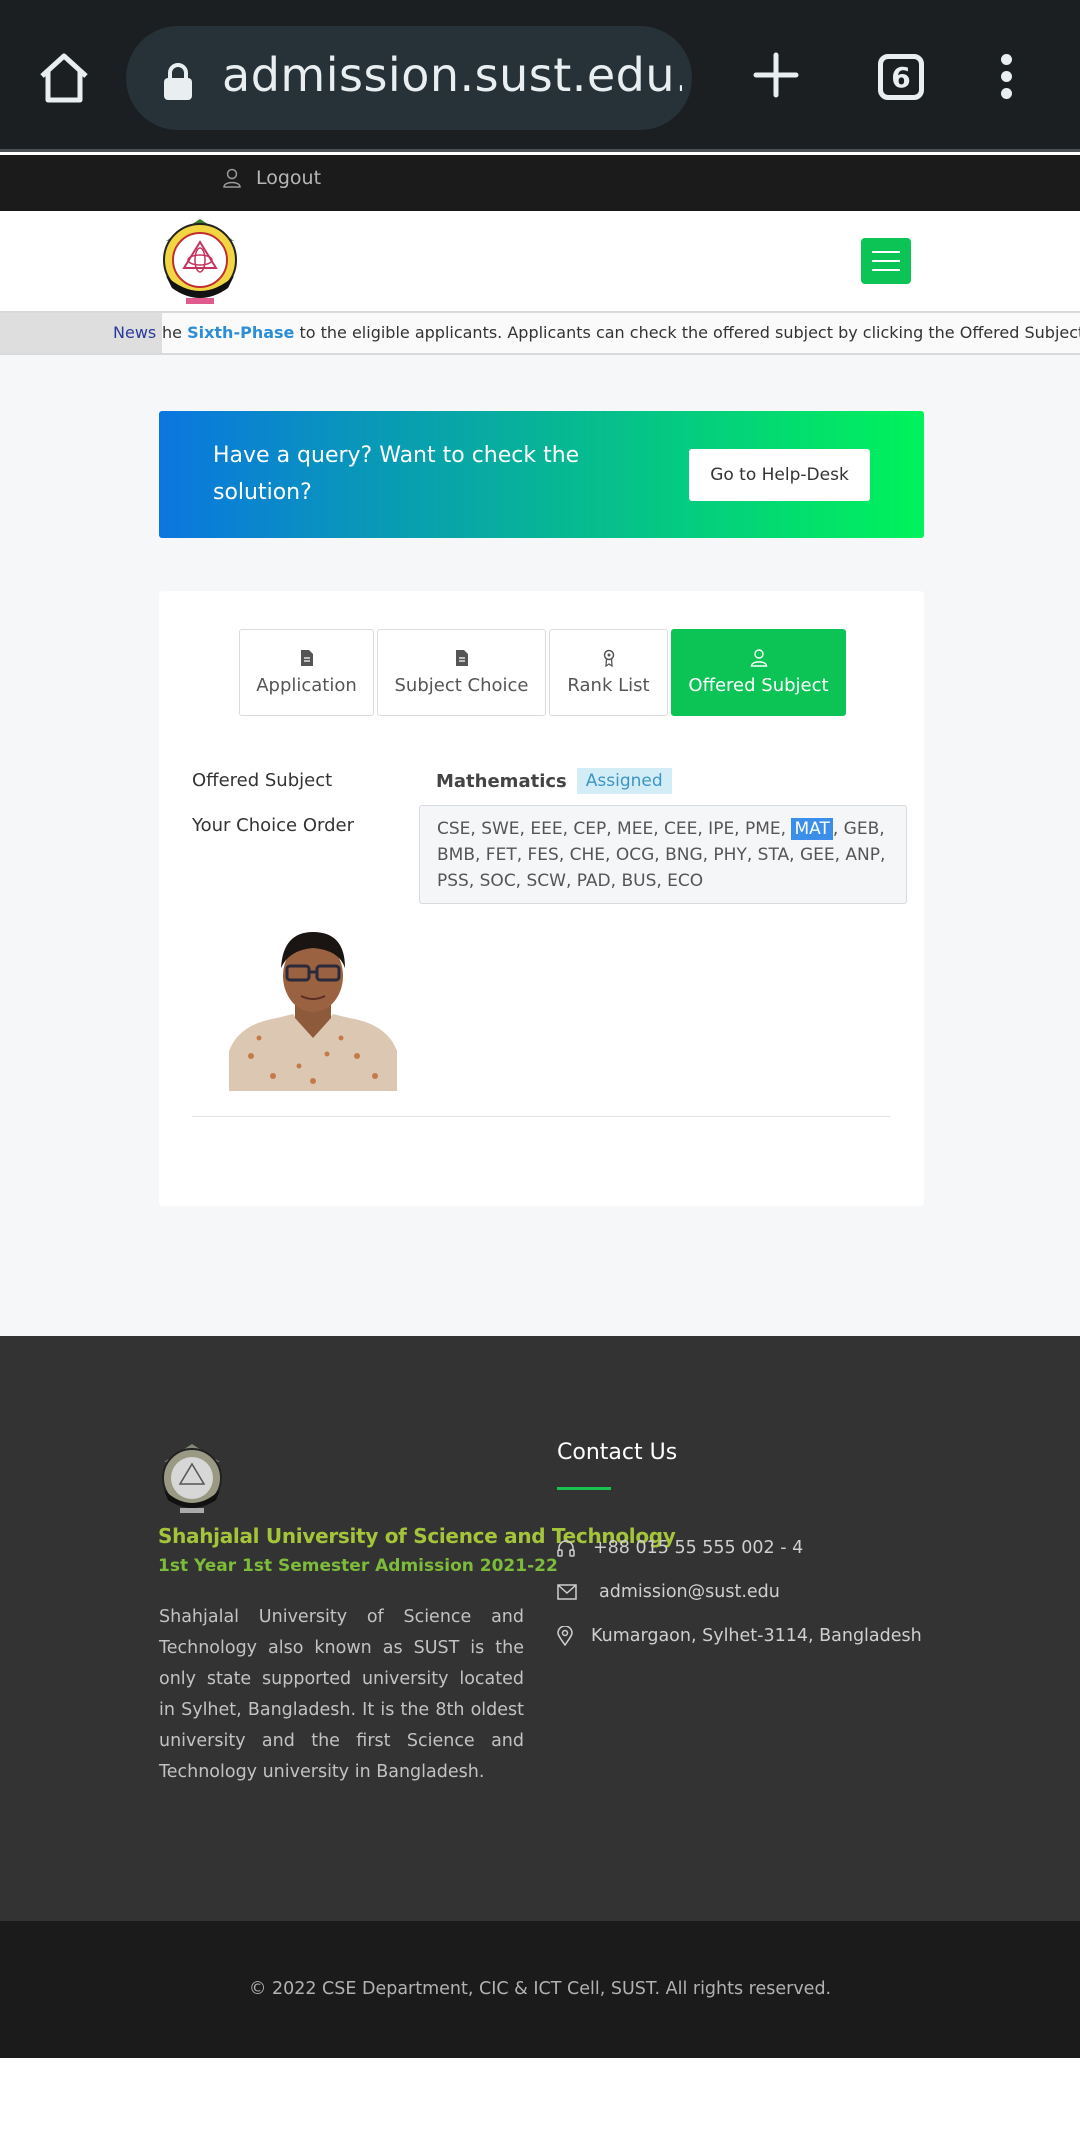 The image size is (1080, 2136). What do you see at coordinates (358, 1566) in the screenshot?
I see `footer-admission-title: 1st Year 1st Semester Admission 2021-22` at bounding box center [358, 1566].